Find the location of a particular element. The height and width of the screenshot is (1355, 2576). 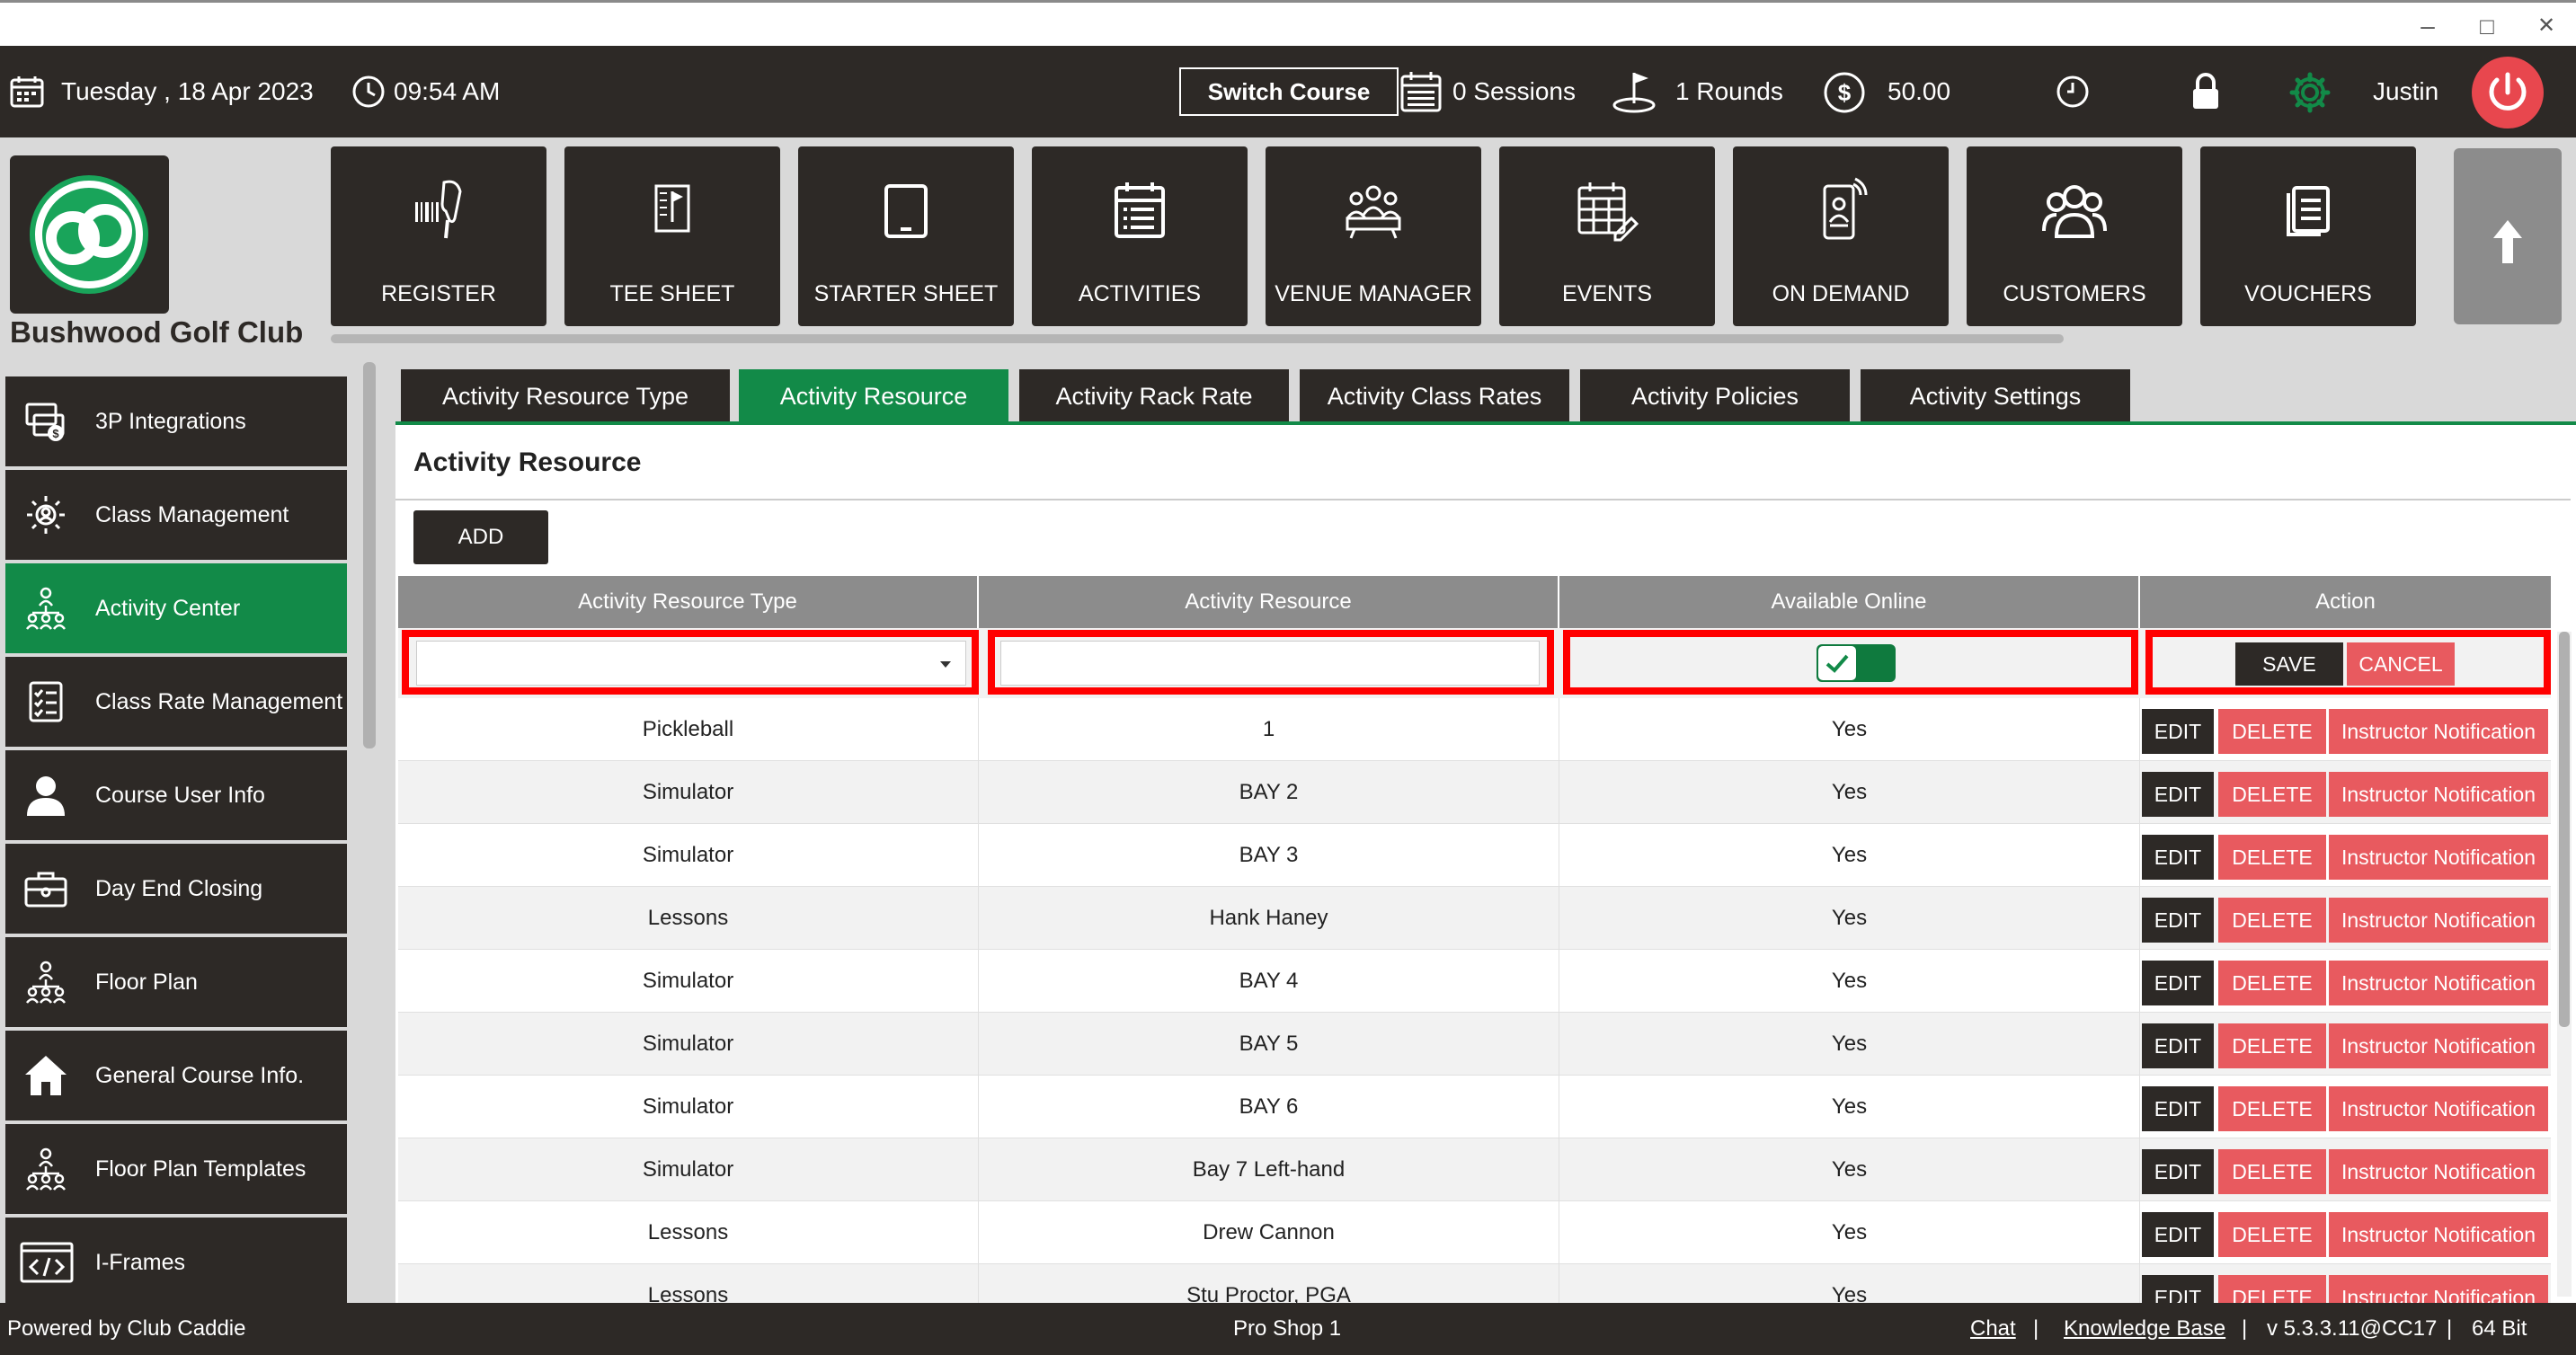

nav-tile-events: EVENTS is located at coordinates (1607, 236).